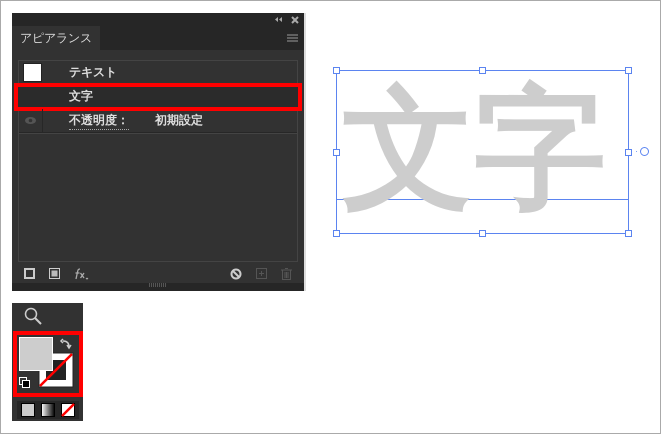 This screenshot has width=661, height=434. Describe the element at coordinates (81, 97) in the screenshot. I see `row-label: 文字` at that location.